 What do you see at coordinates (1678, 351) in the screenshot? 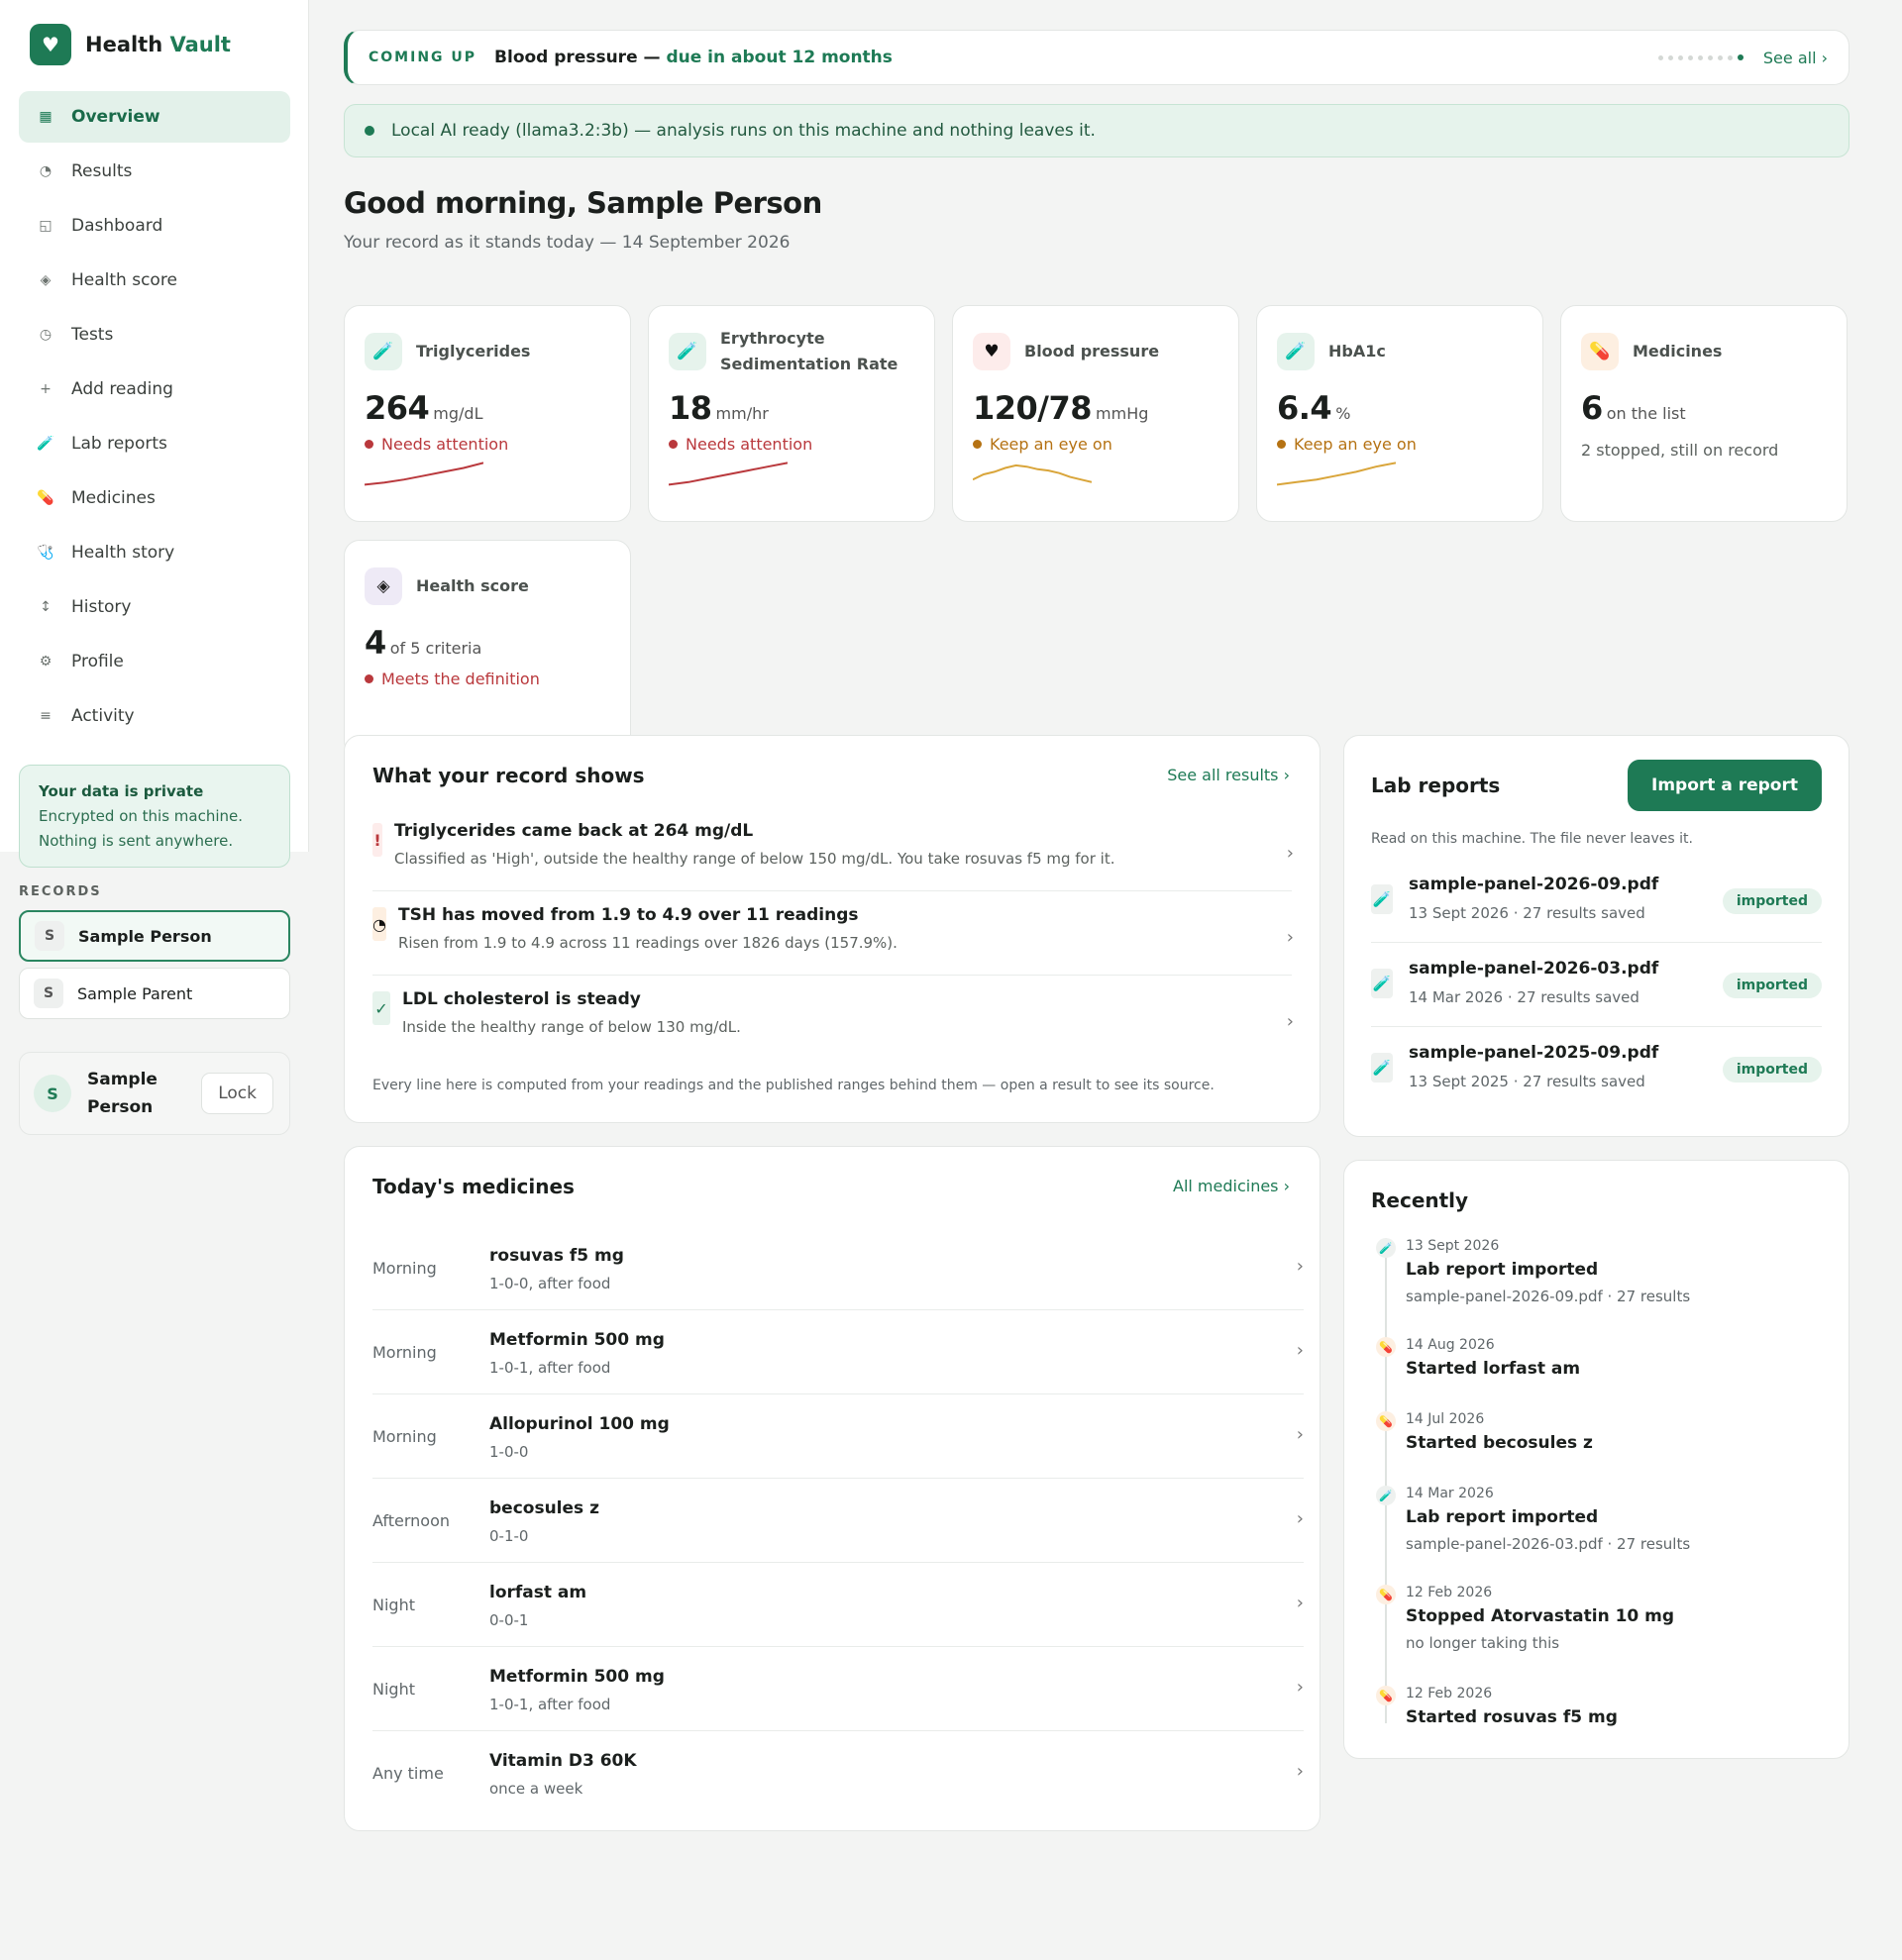
I see `stat-title: Medicines` at bounding box center [1678, 351].